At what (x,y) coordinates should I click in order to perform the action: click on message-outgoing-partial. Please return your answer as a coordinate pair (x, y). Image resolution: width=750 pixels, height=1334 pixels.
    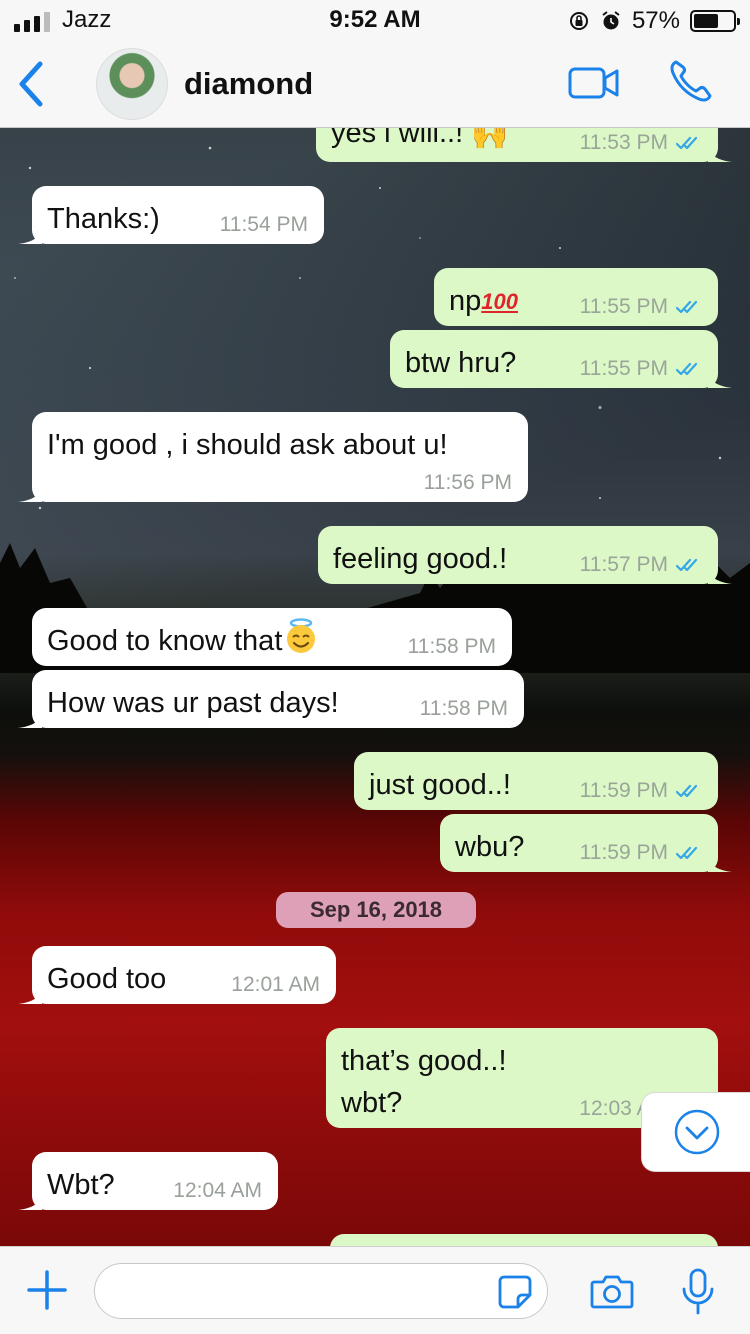
    Looking at the image, I should click on (524, 1240).